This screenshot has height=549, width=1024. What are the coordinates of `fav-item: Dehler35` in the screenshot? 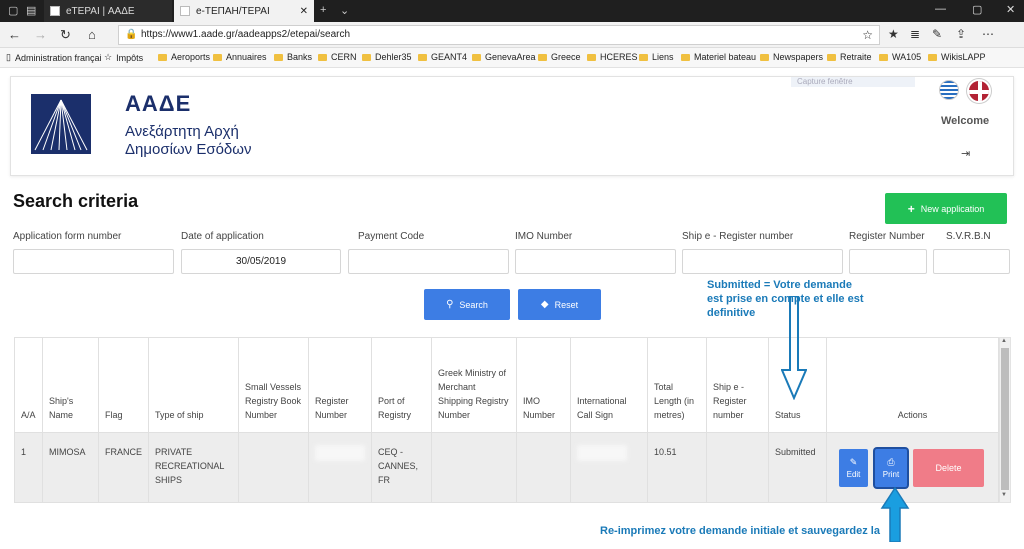 It's located at (387, 57).